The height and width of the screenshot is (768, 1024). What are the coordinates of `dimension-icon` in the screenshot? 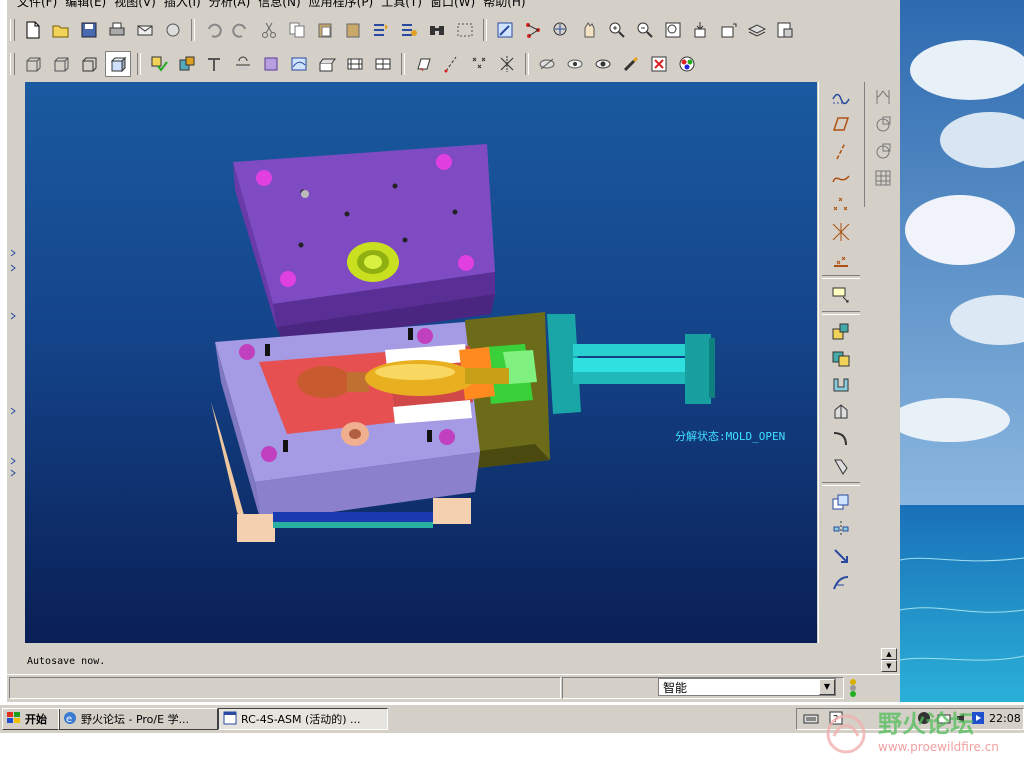 It's located at (383, 64).